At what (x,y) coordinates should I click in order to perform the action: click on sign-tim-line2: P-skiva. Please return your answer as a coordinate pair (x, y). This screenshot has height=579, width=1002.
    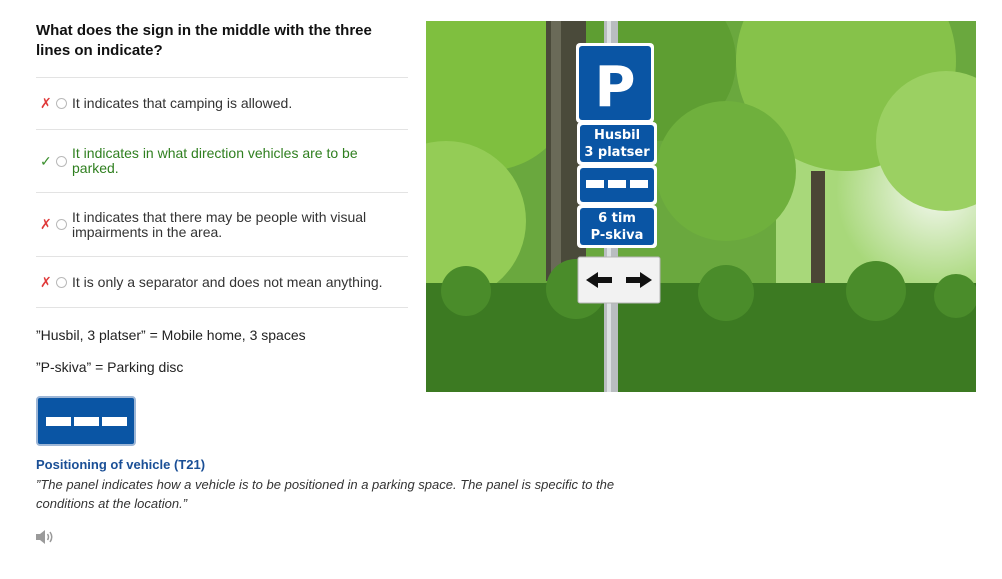
    Looking at the image, I should click on (617, 235).